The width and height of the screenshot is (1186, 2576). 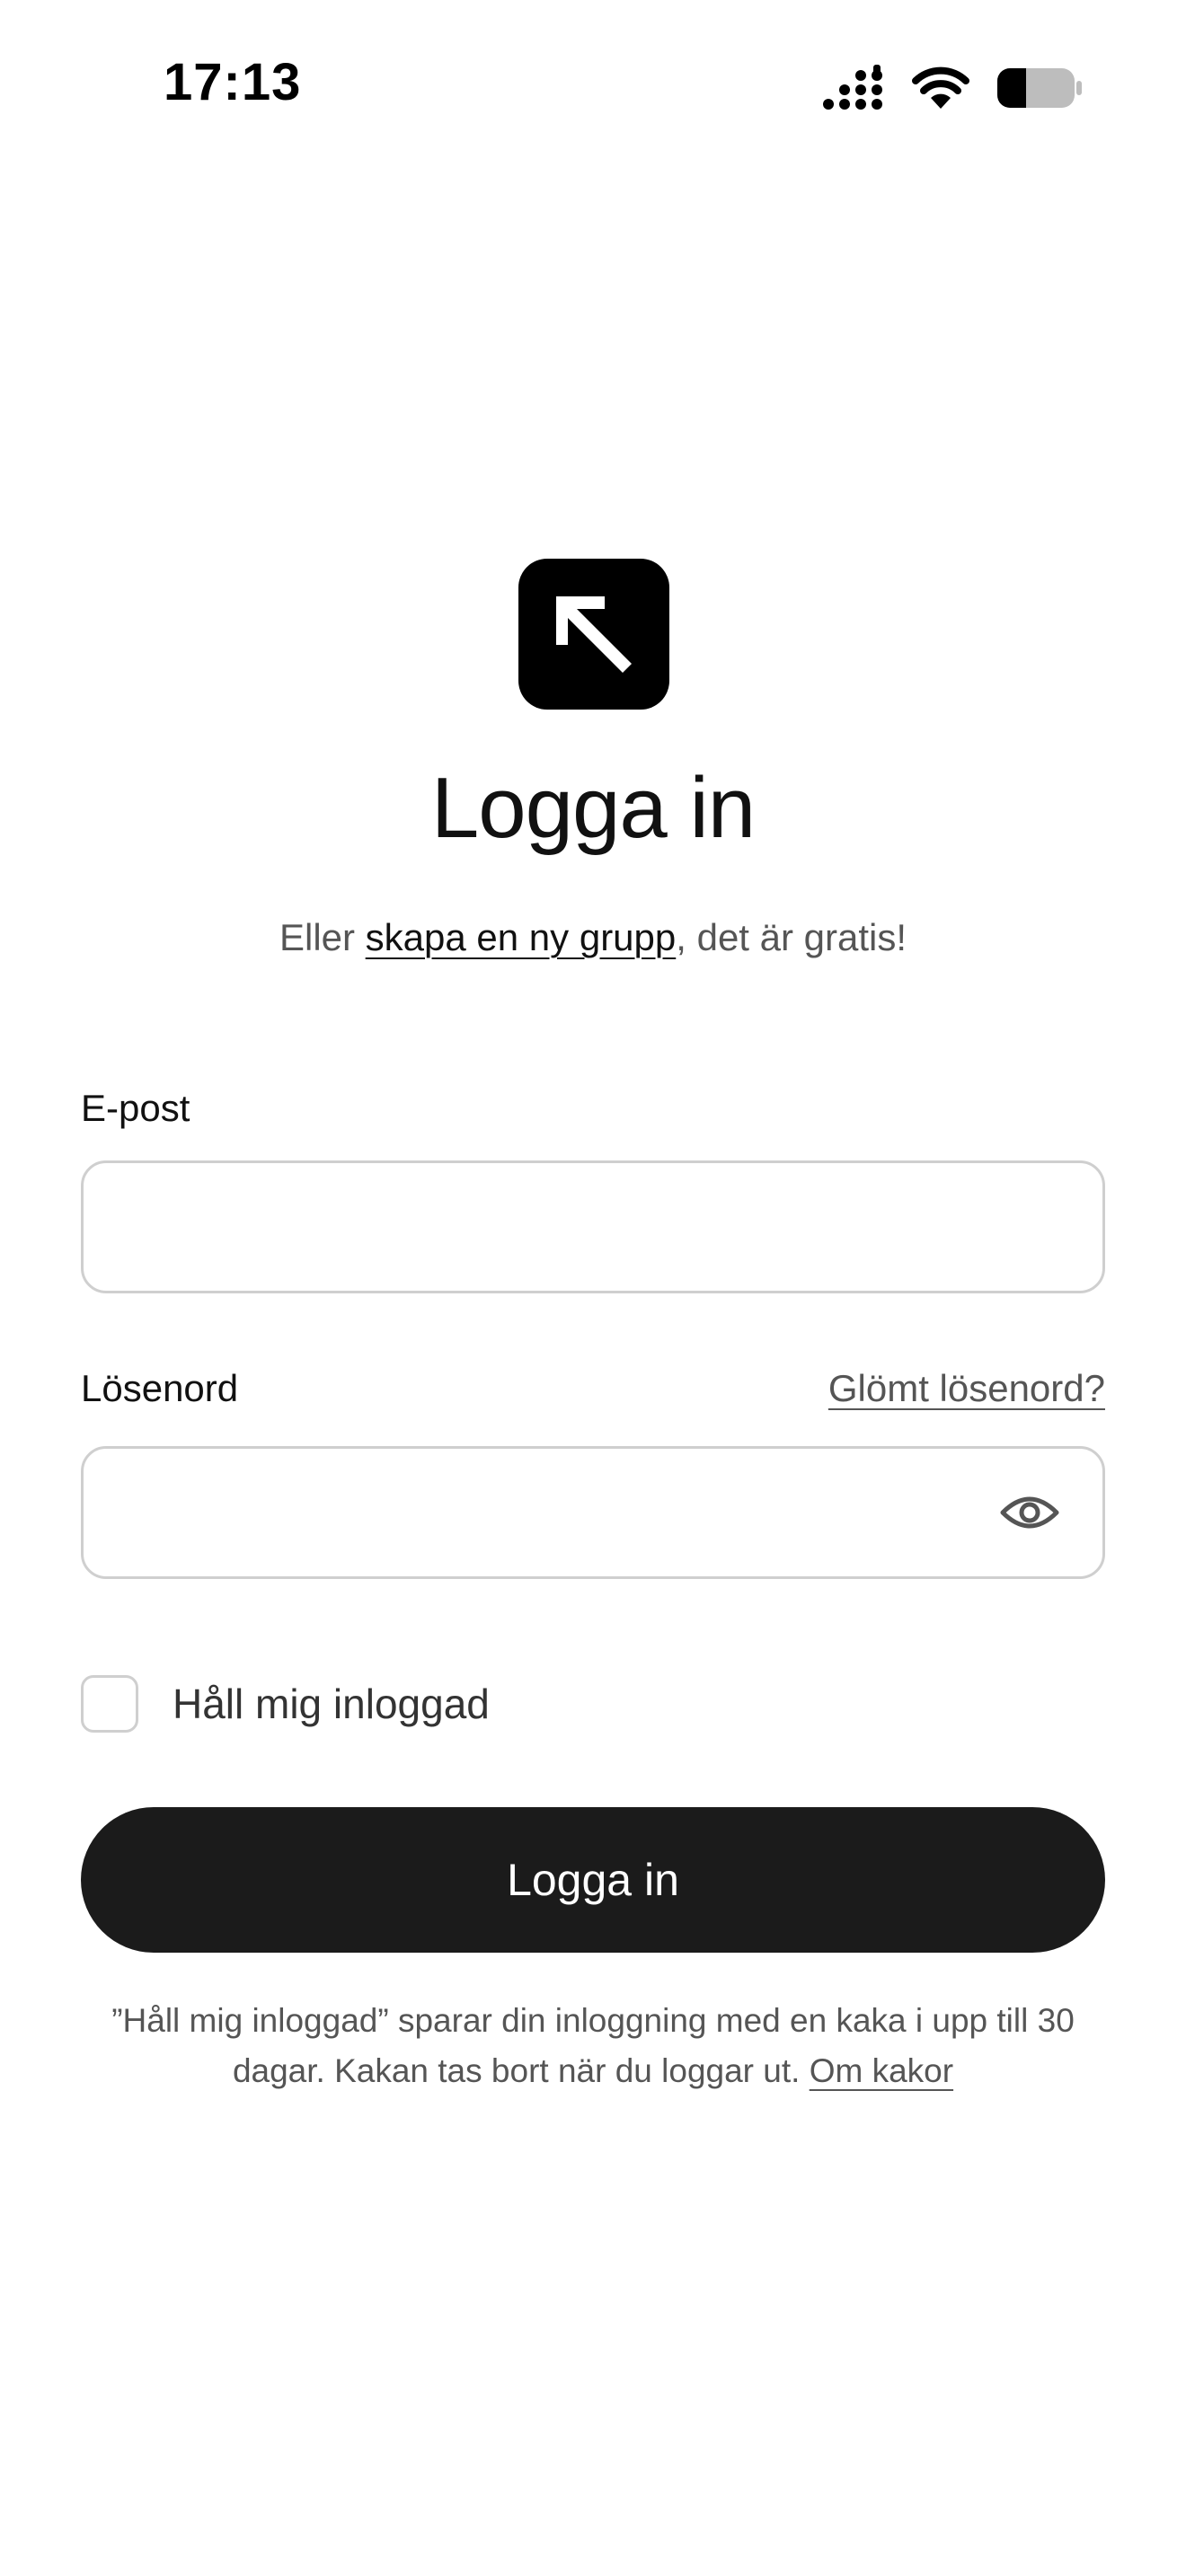 I want to click on subtitle-suffix: , det är gratis!, so click(x=791, y=937).